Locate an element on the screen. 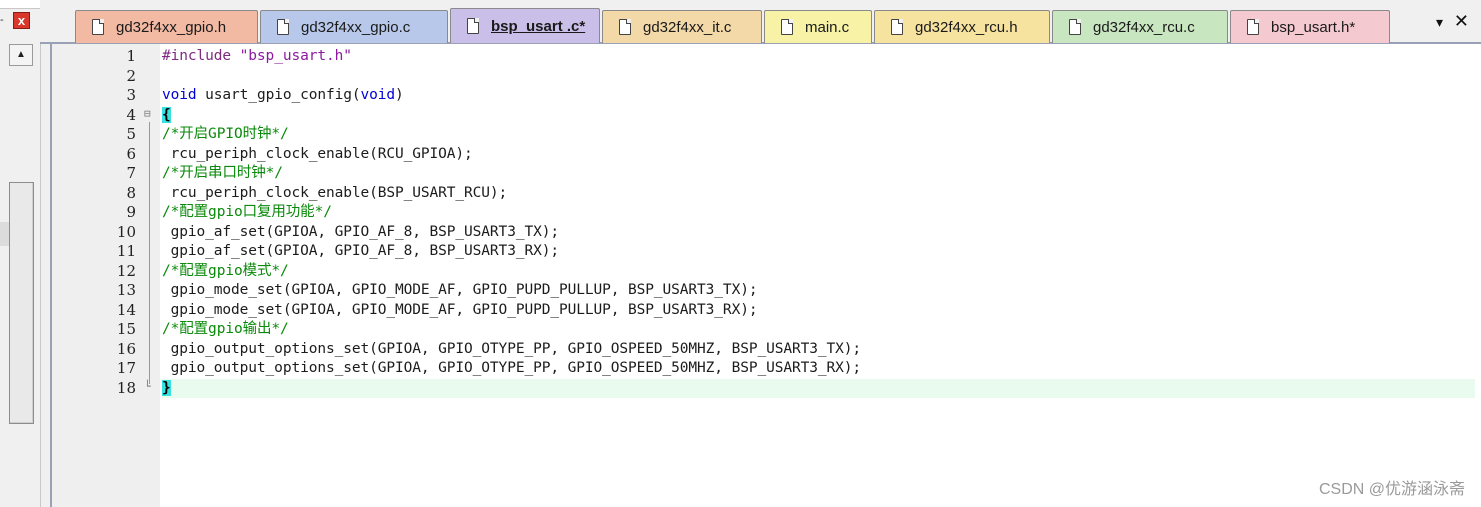  line-number: 16 is located at coordinates (126, 348).